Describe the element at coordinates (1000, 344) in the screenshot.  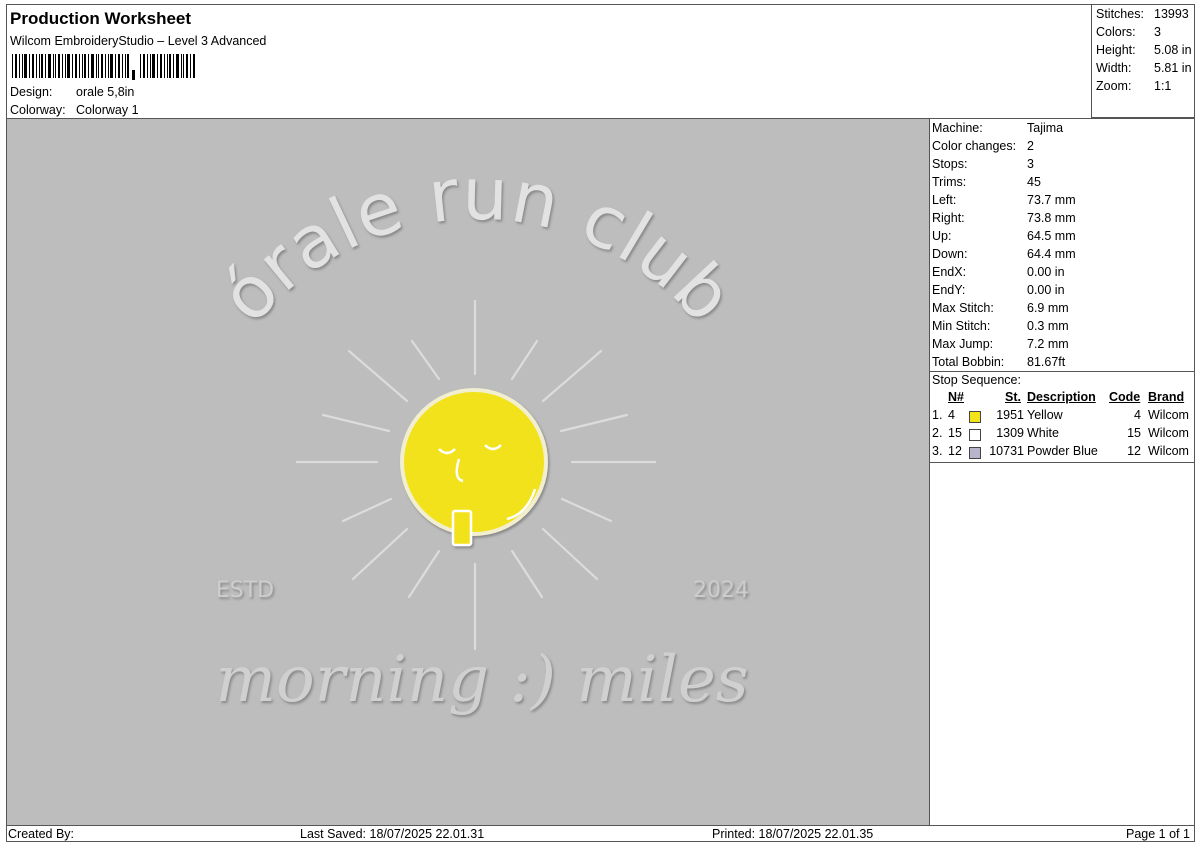
I see `max-jump-row: Max Jump: 7.2 mm` at that location.